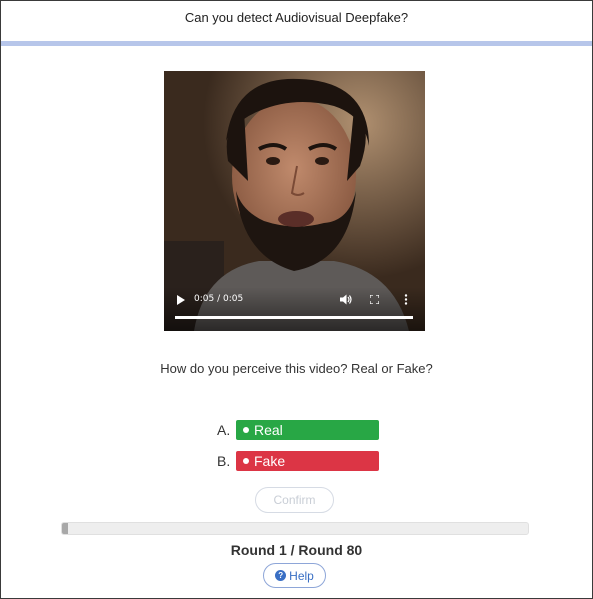  I want to click on volume-icon, so click(346, 299).